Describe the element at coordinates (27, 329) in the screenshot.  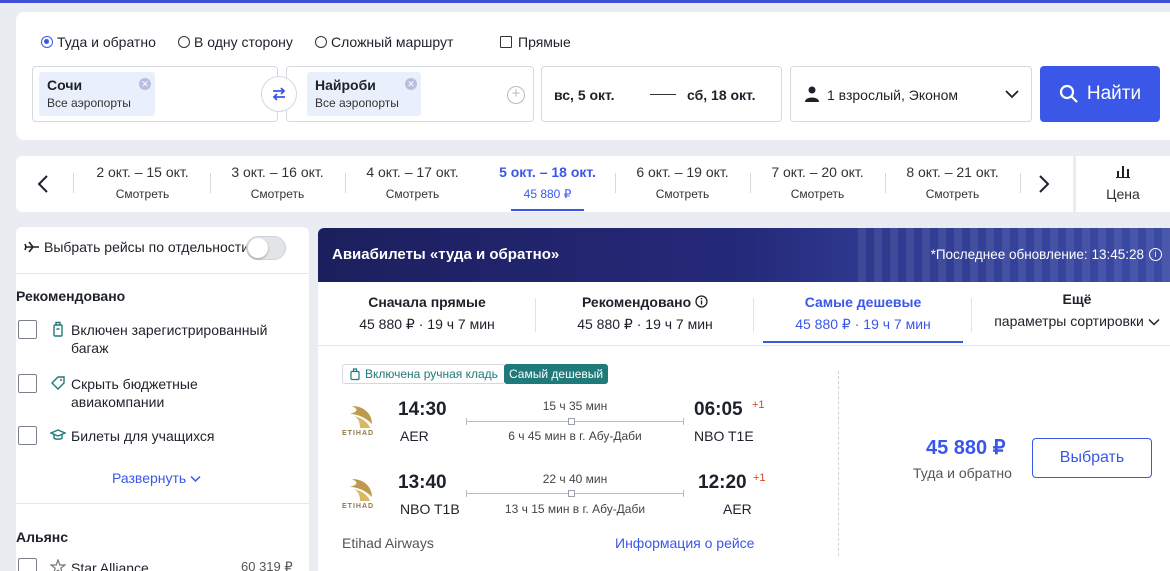
I see `checked-baggage-checkbox` at that location.